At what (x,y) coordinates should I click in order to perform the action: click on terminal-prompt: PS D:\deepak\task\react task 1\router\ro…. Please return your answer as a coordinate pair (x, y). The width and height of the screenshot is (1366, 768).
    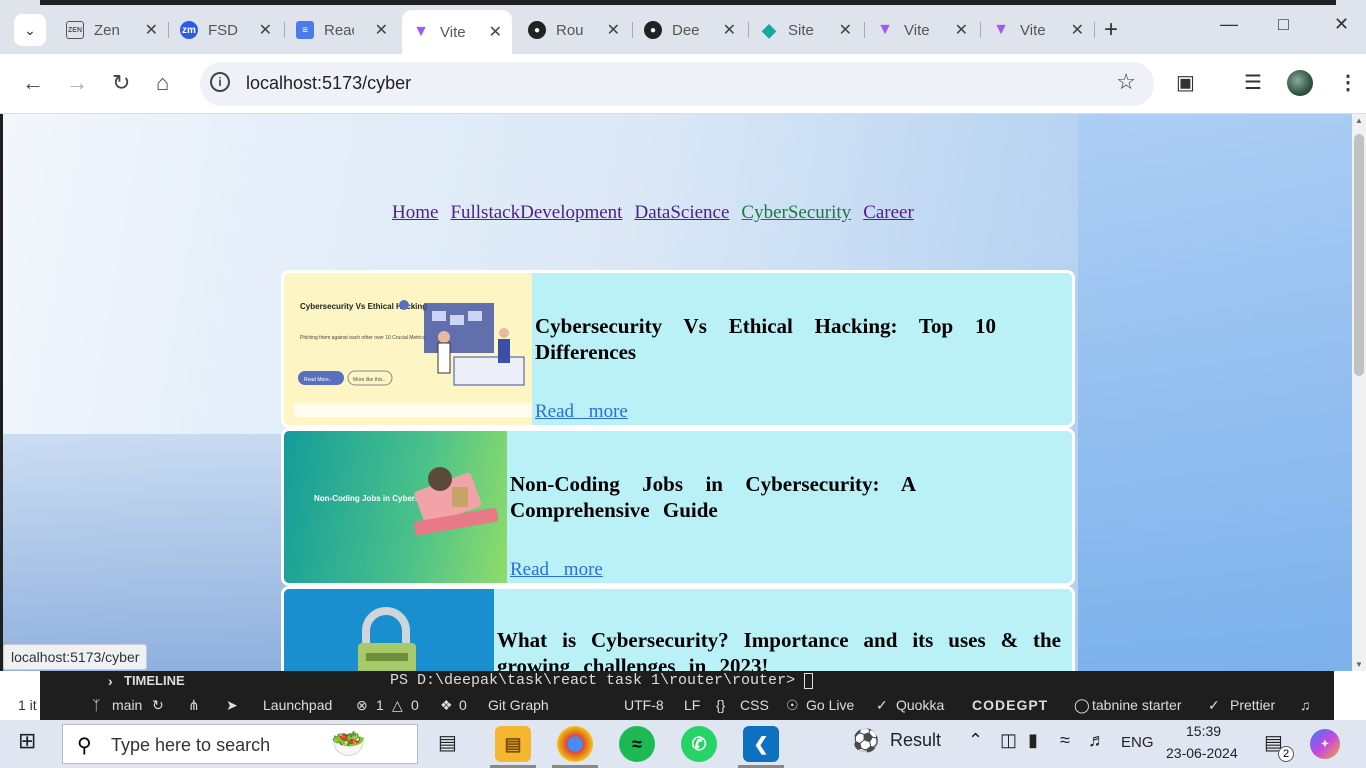
    Looking at the image, I should click on (592, 680).